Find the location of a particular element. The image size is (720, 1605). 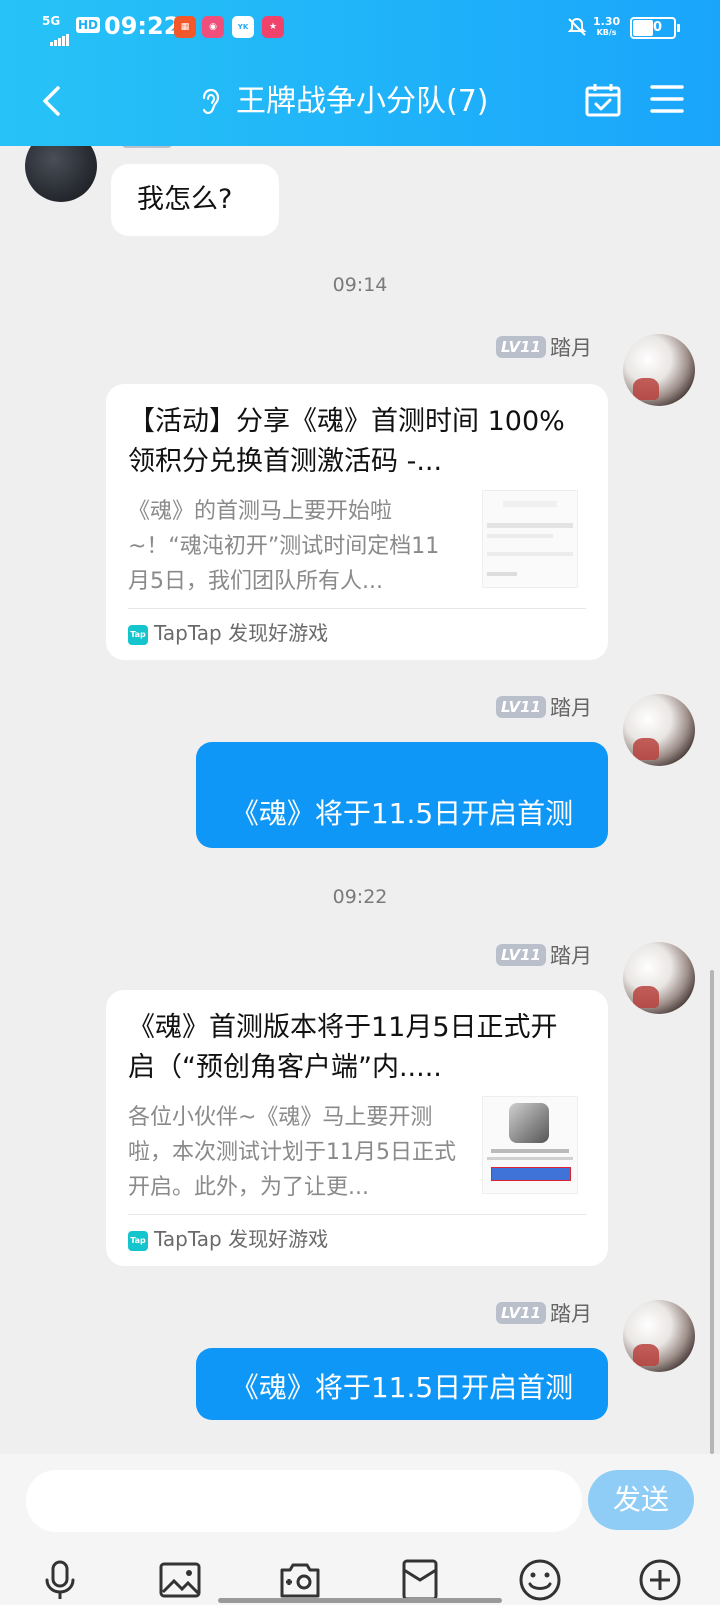

image-icon is located at coordinates (180, 1580).